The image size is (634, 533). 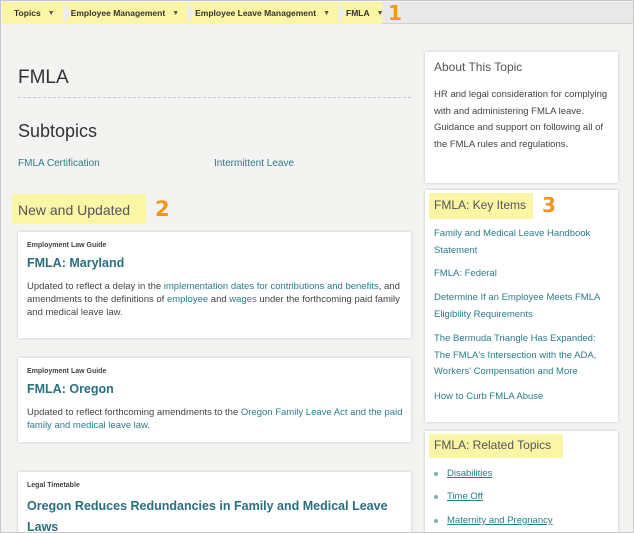 What do you see at coordinates (524, 397) in the screenshot?
I see `key-item-link-curb-abuse: How to Curb FMLA Abuse` at bounding box center [524, 397].